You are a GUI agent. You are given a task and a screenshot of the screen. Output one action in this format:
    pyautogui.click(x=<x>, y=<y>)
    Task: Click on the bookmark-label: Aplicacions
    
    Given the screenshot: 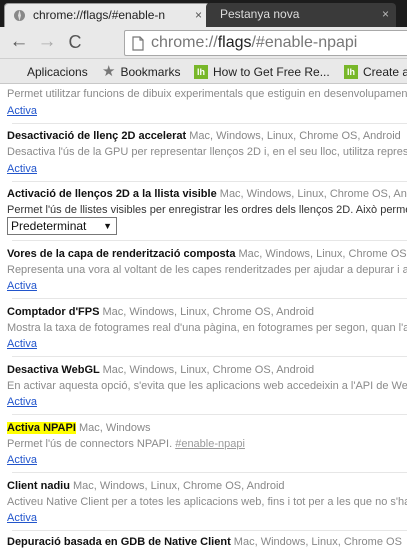 What is the action you would take?
    pyautogui.click(x=57, y=72)
    